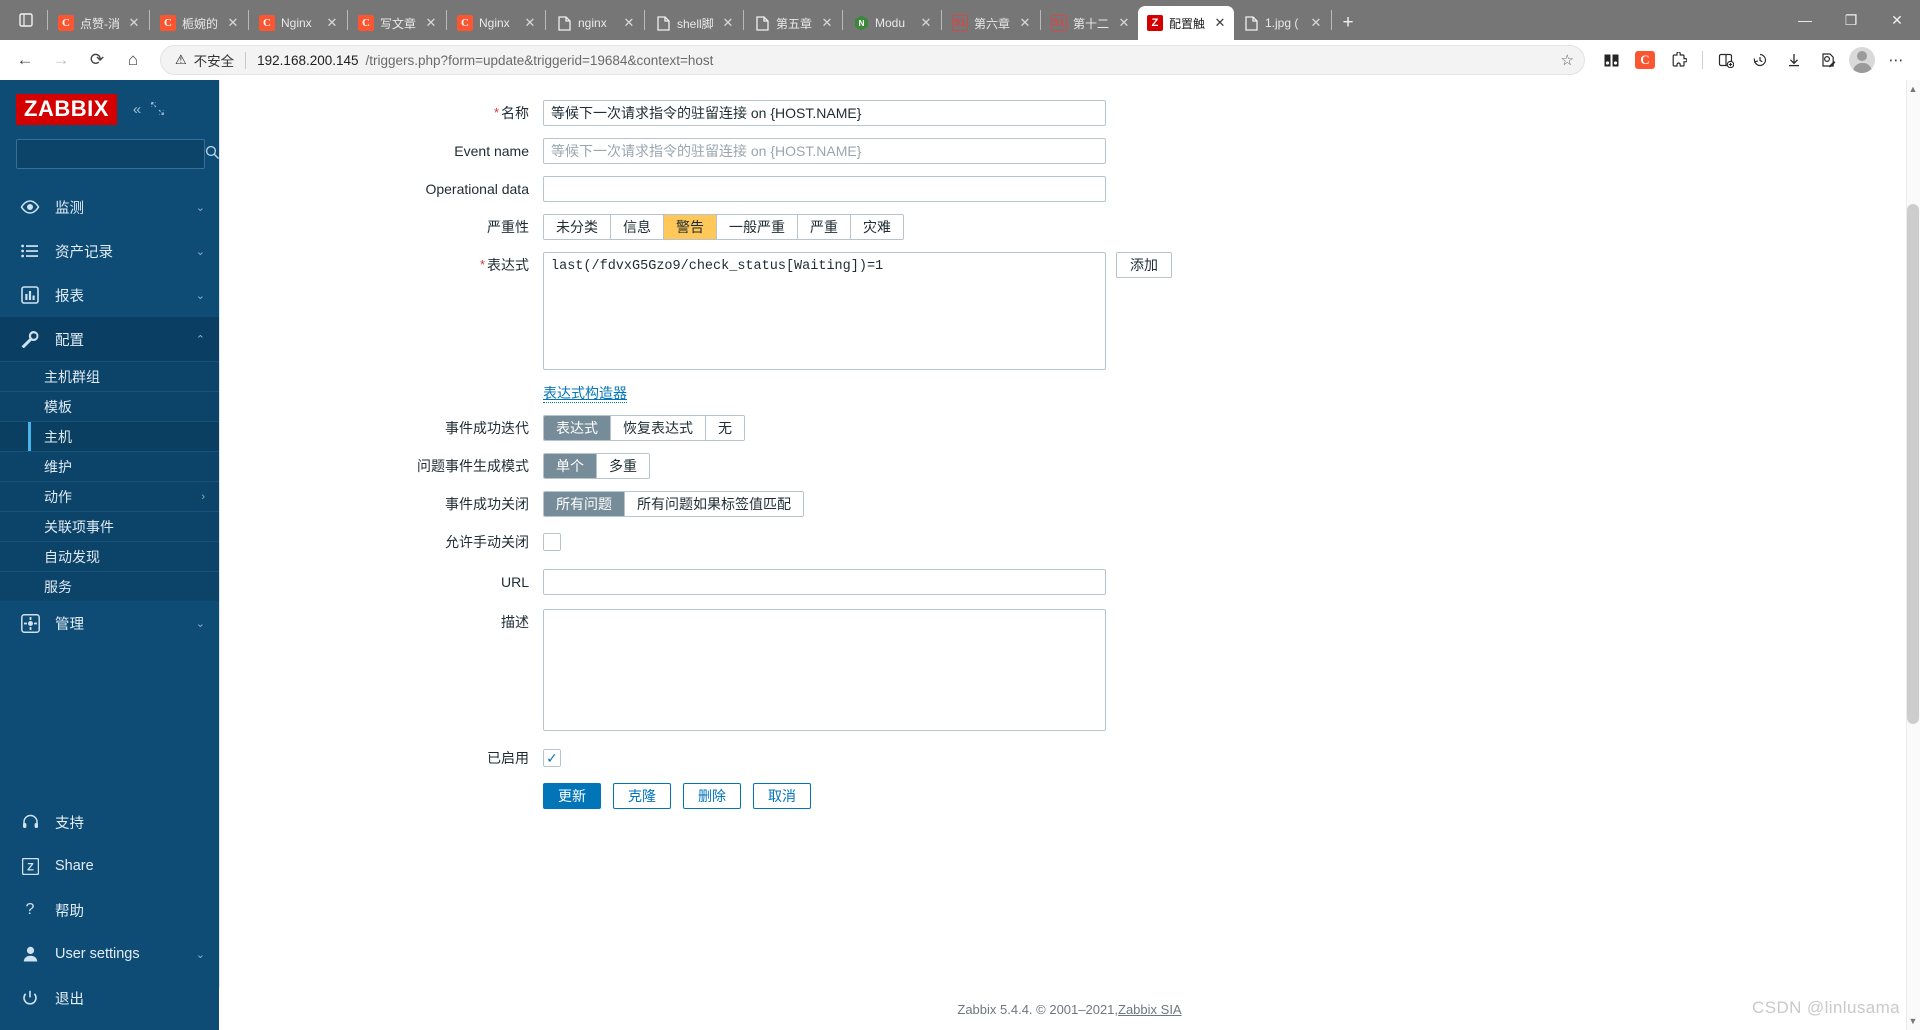 This screenshot has width=1920, height=1030. Describe the element at coordinates (991, 23) in the screenshot. I see `browser-tab: 51 第六章 ✕` at that location.